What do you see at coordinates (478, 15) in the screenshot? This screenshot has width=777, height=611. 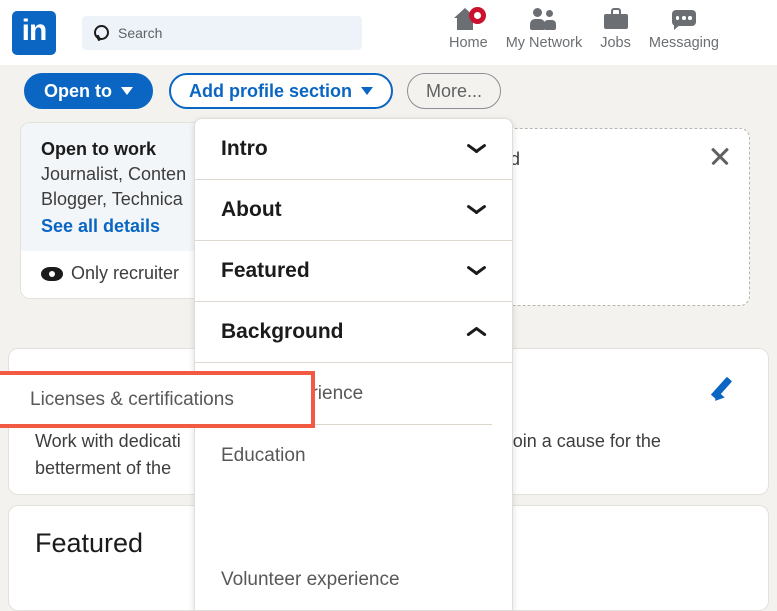 I see `notification-badge-icon` at bounding box center [478, 15].